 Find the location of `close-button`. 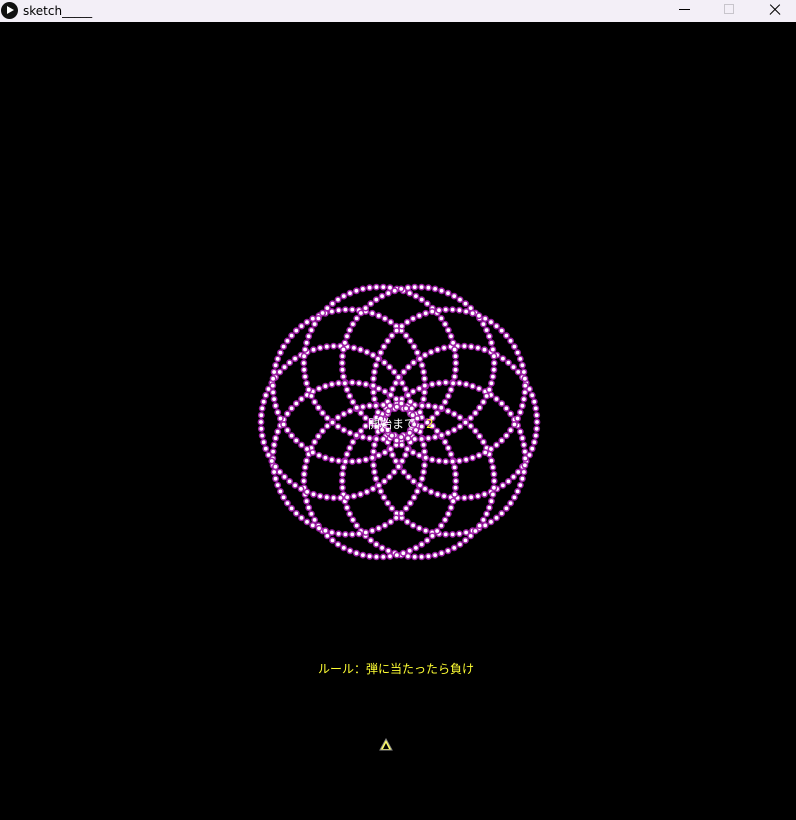

close-button is located at coordinates (774, 11).